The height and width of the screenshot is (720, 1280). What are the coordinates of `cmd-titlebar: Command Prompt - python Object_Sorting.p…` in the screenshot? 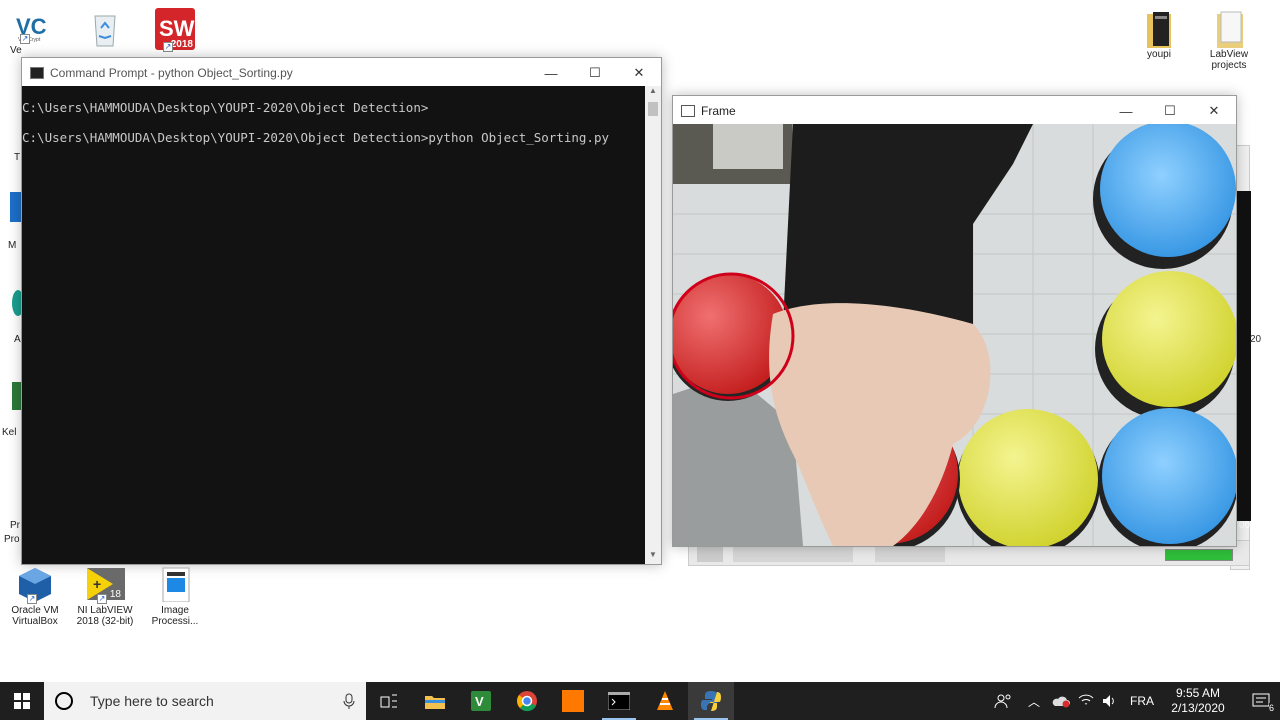 It's located at (341, 73).